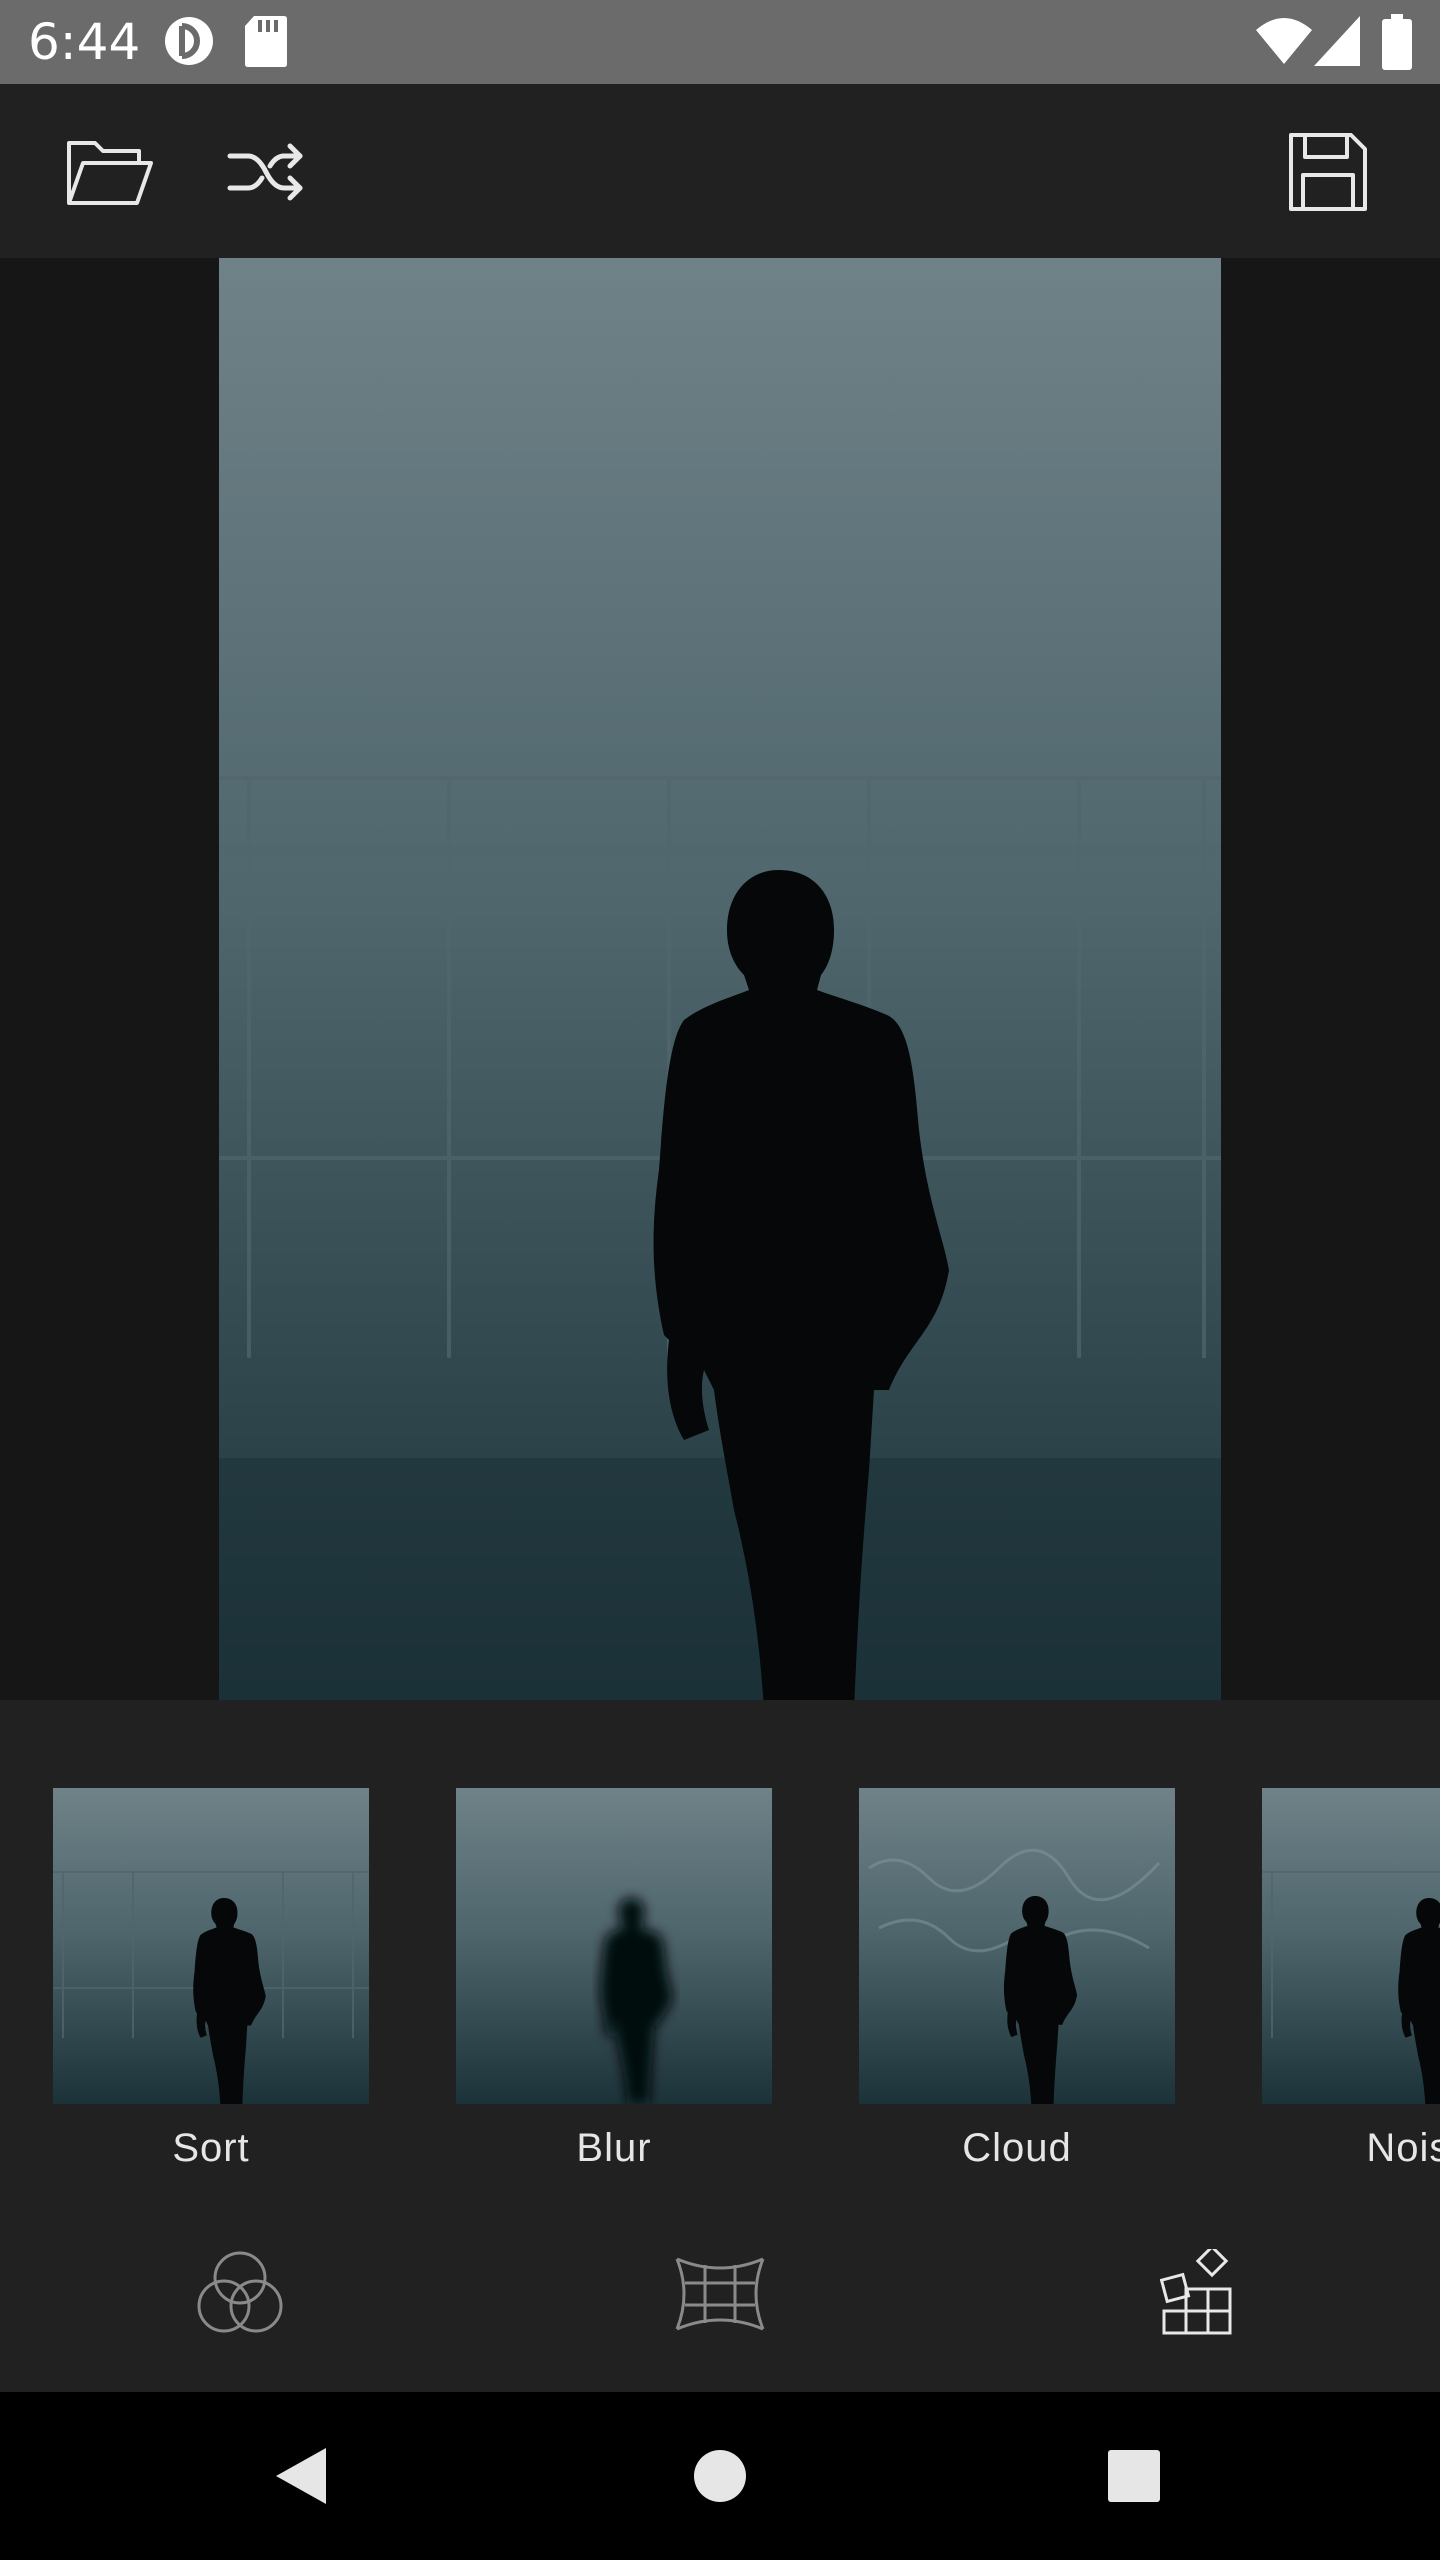  Describe the element at coordinates (189, 43) in the screenshot. I see `sync-icon` at that location.